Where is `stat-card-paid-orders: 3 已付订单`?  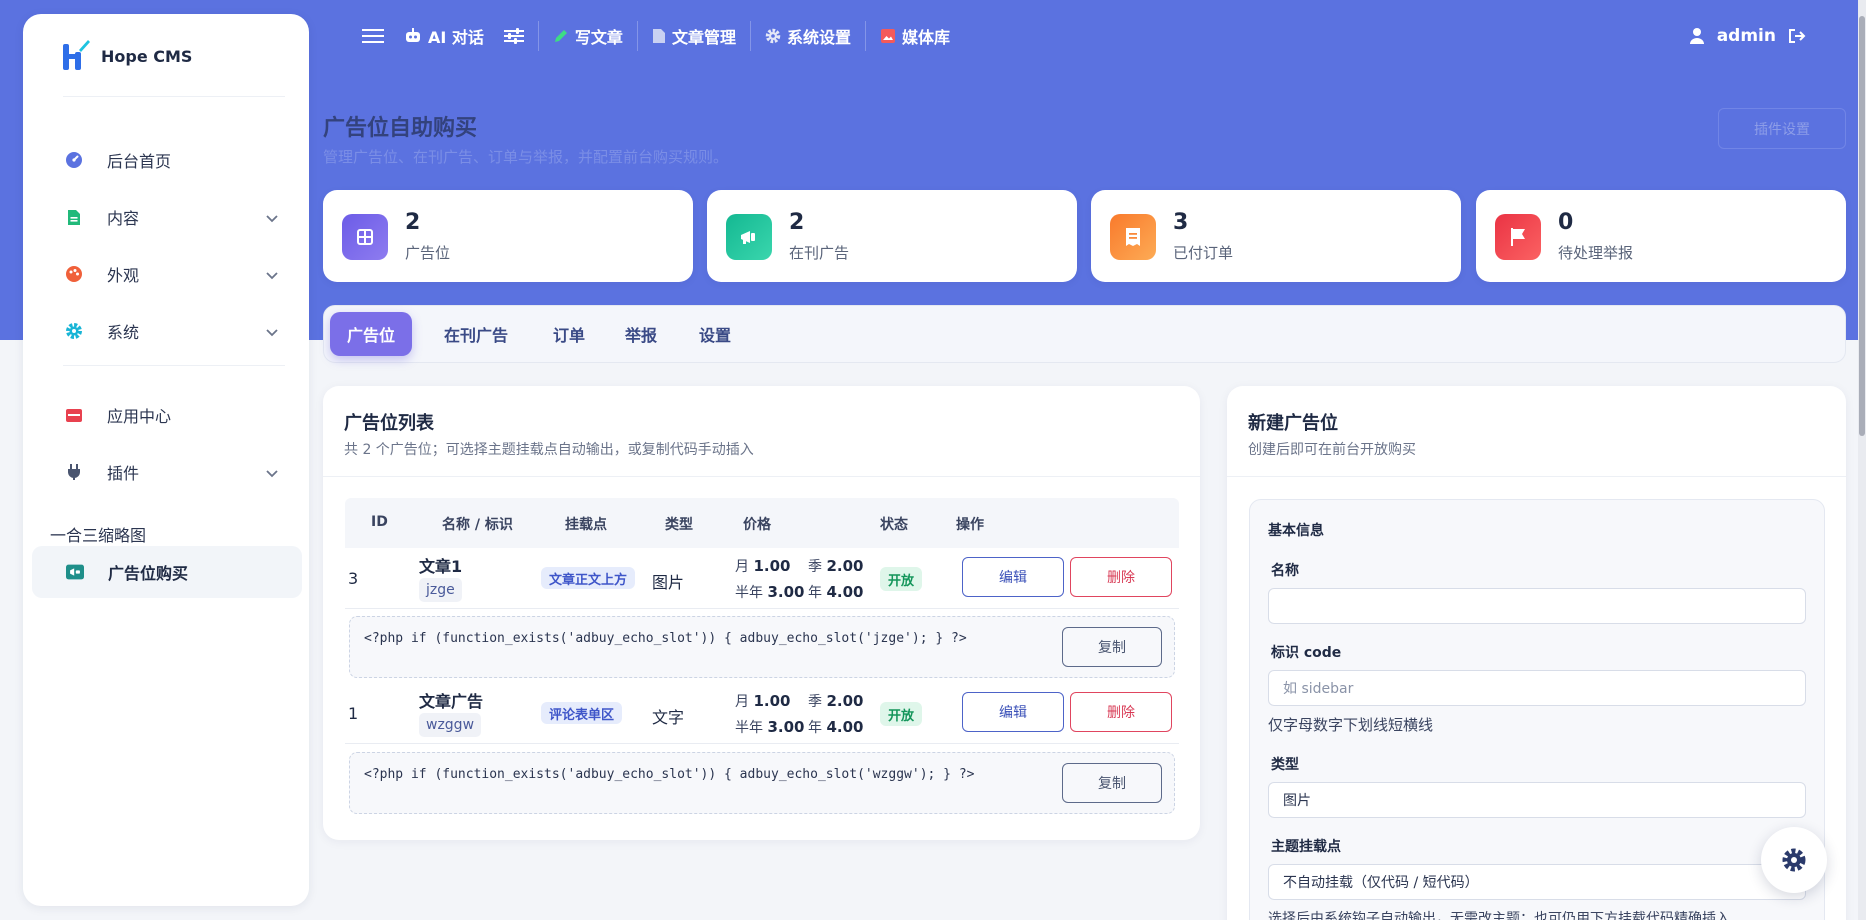 stat-card-paid-orders: 3 已付订单 is located at coordinates (1276, 236).